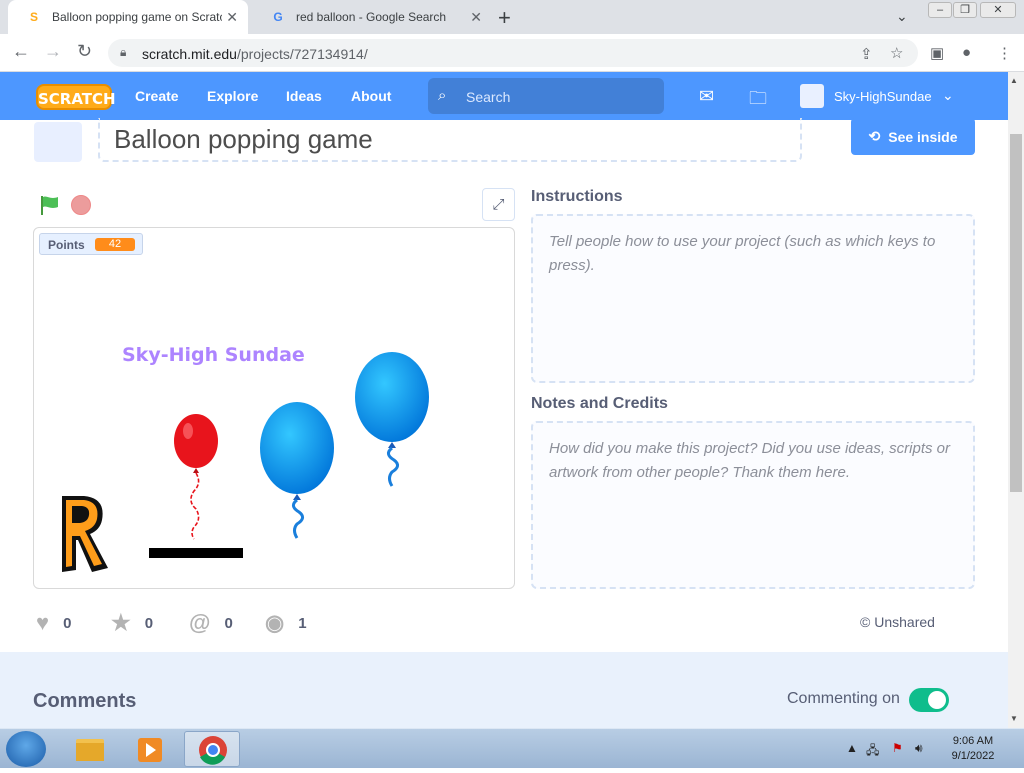 This screenshot has height=773, width=1024. I want to click on scroll-down-arrow-icon: ▼, so click(1014, 718).